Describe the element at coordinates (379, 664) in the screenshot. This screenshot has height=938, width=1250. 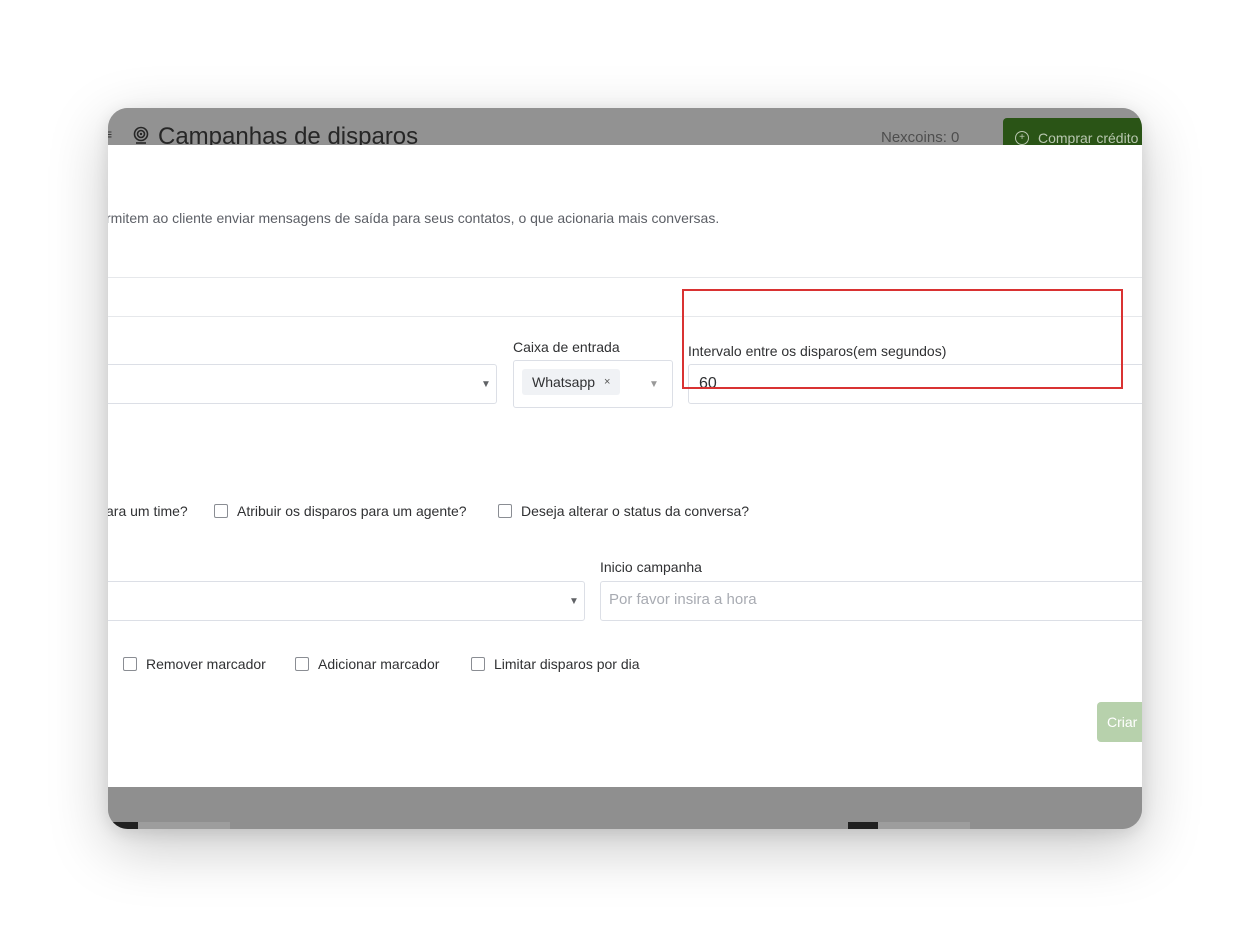
I see `add-tag-label: Adicionar marcador` at that location.